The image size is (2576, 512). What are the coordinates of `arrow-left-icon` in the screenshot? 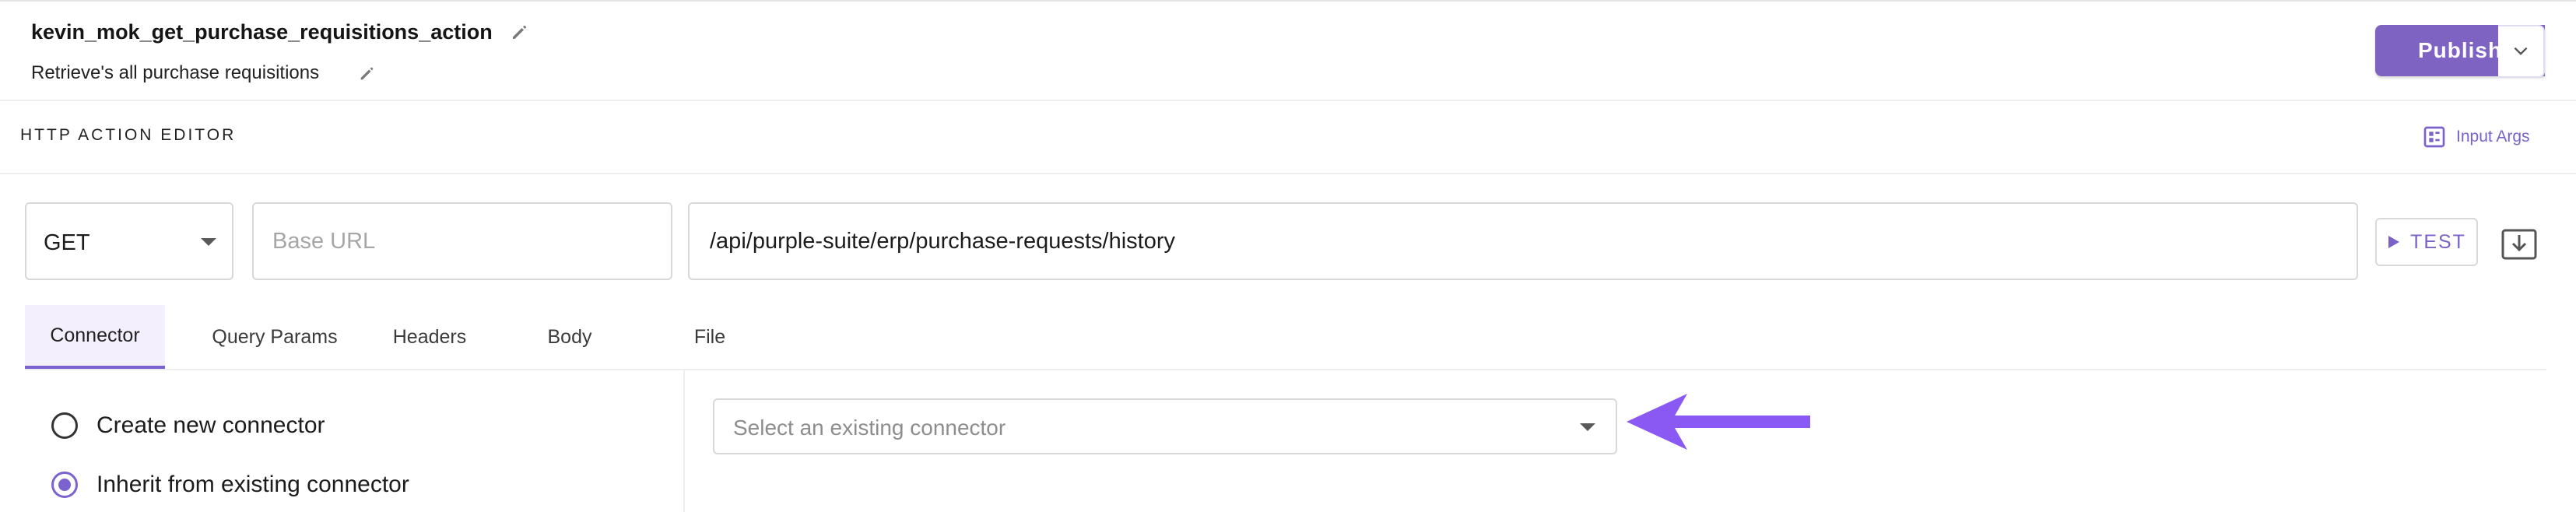 It's located at (1719, 422).